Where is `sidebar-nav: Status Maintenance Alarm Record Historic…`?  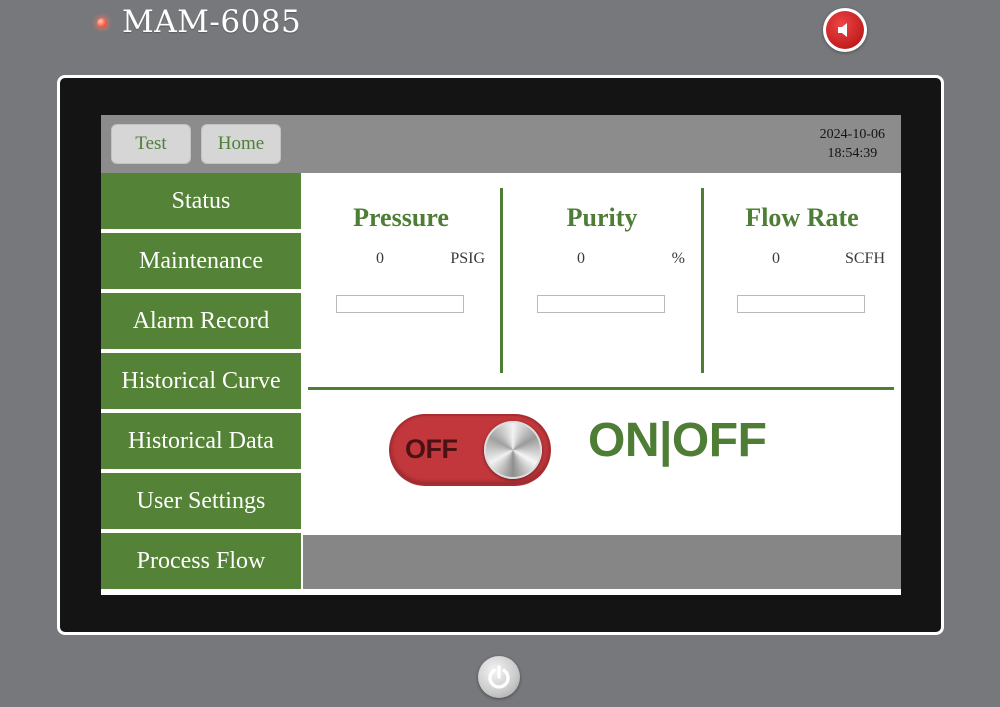 sidebar-nav: Status Maintenance Alarm Record Historic… is located at coordinates (201, 384).